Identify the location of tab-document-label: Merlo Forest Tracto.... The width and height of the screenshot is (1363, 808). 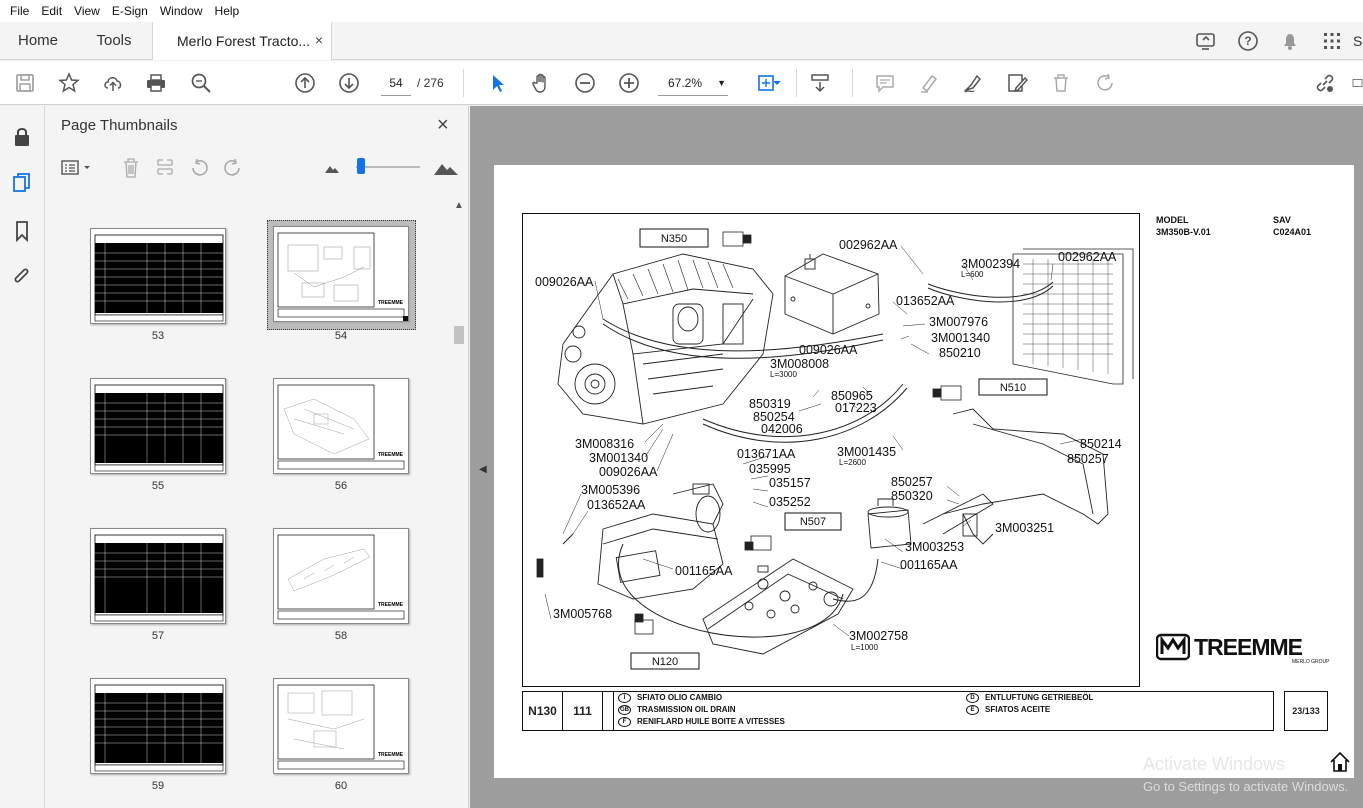
(244, 41).